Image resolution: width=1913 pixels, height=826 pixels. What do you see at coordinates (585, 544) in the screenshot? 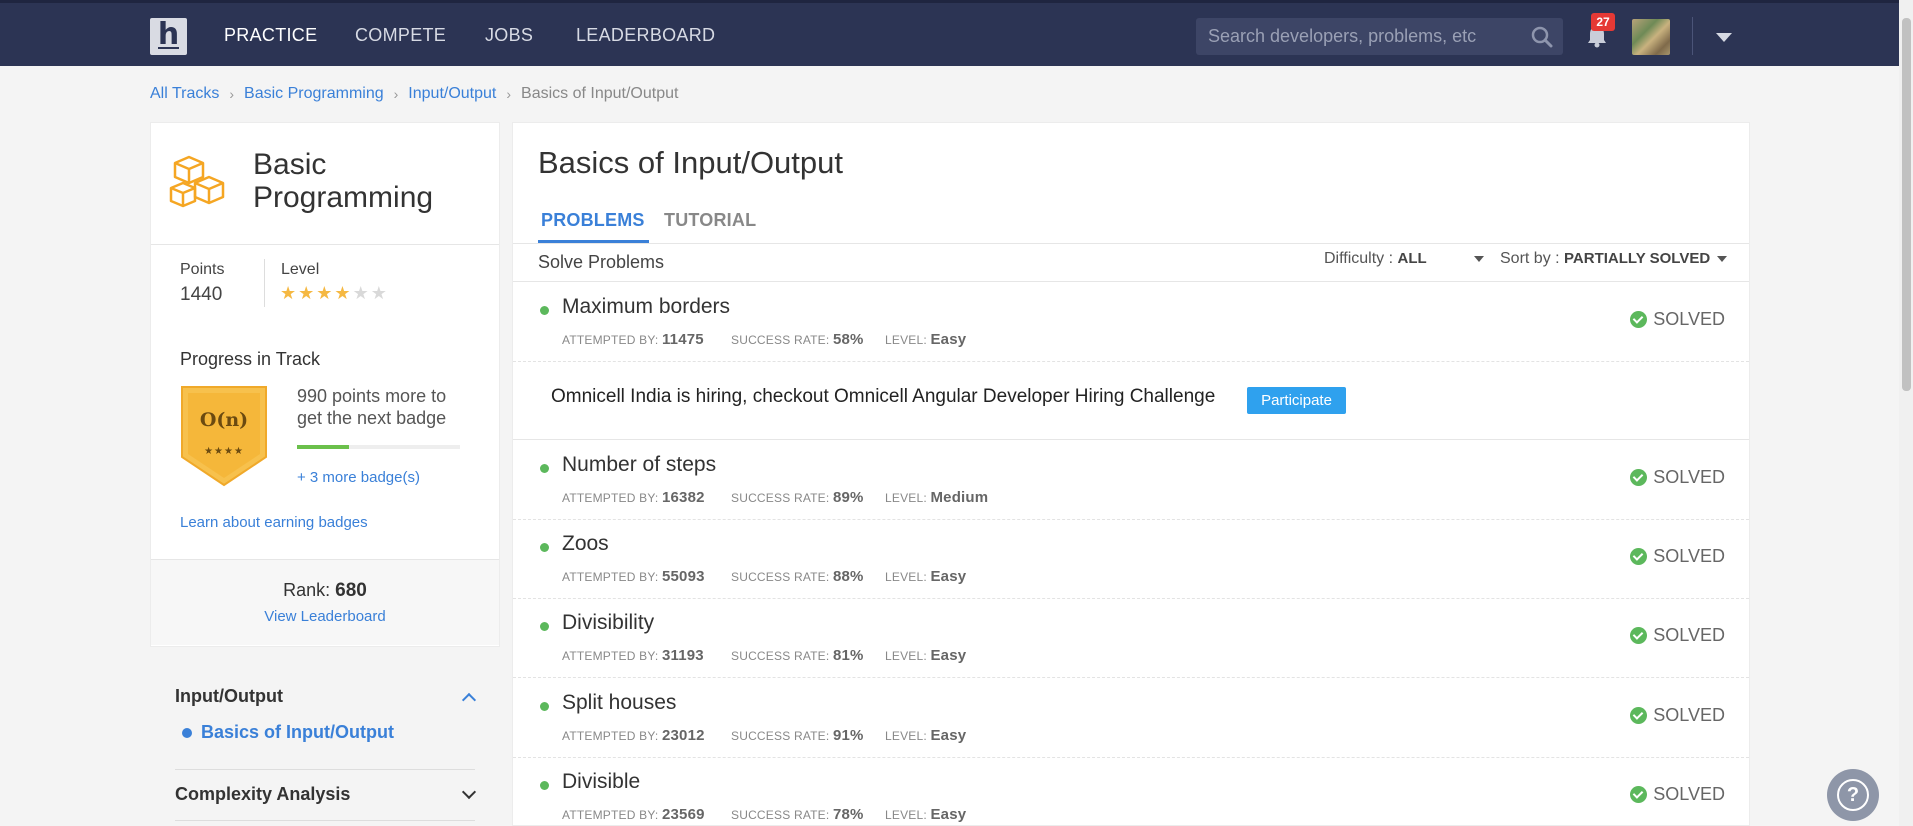
I see `problem-title: Zoos` at bounding box center [585, 544].